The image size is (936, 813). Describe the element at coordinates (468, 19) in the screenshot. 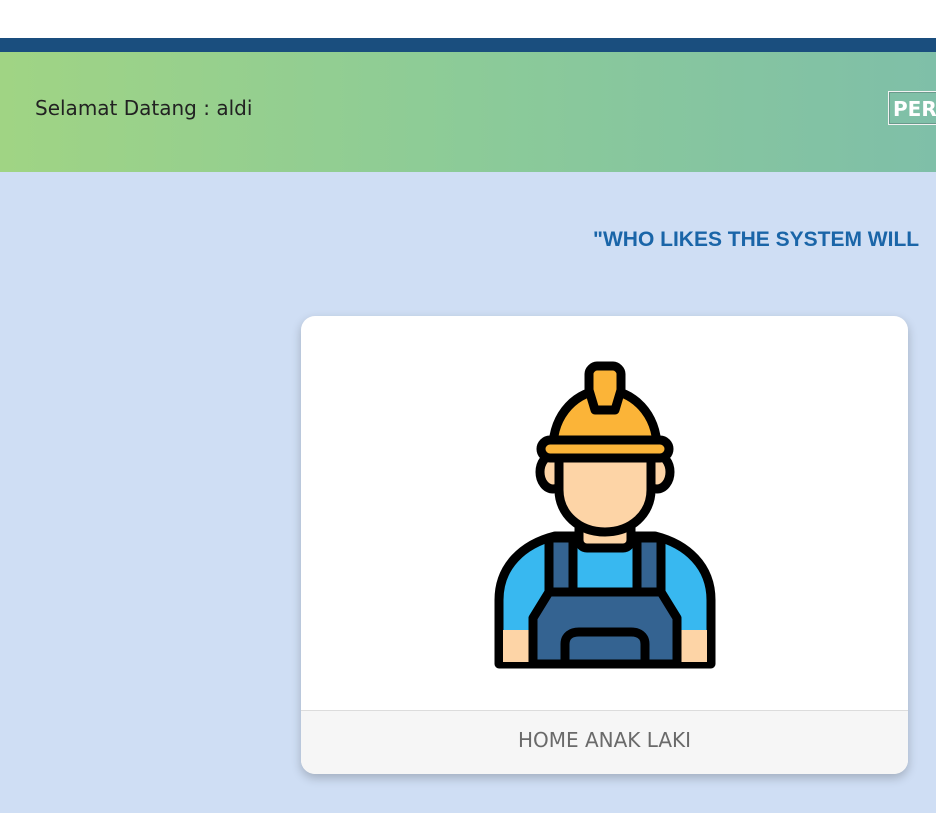

I see `top-blank-area` at that location.